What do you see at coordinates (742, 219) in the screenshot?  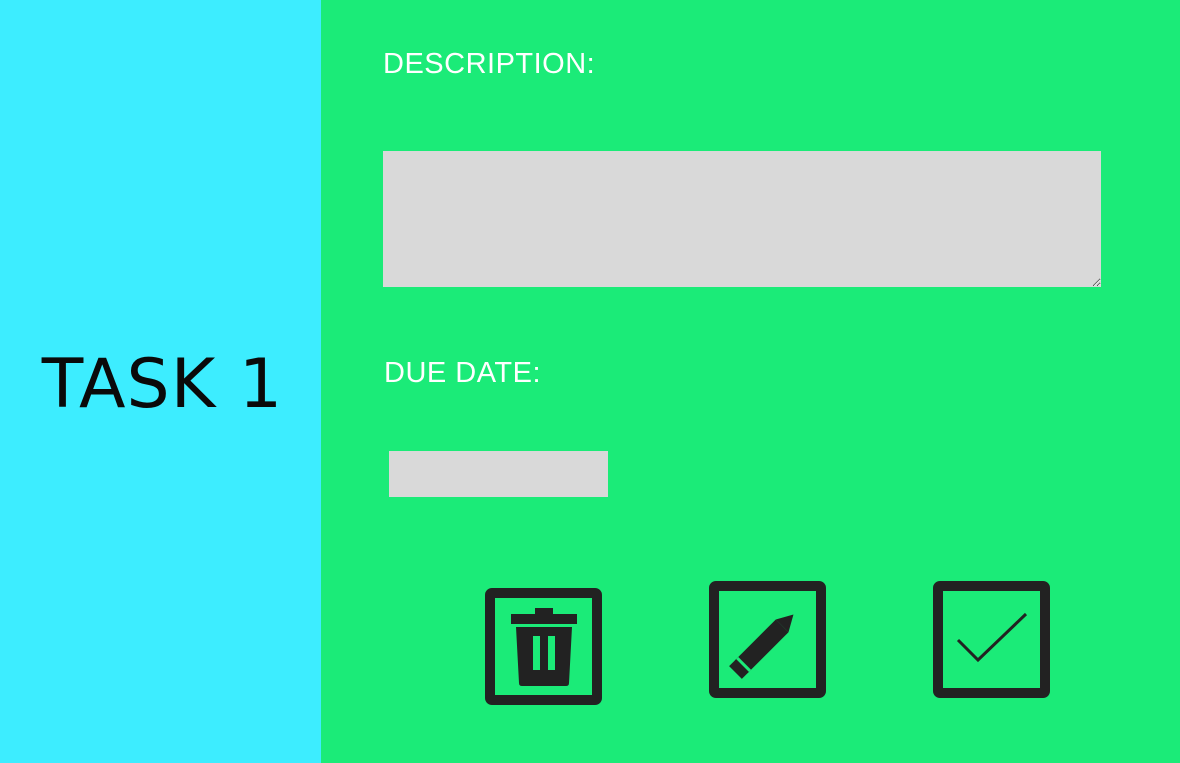 I see `description-field` at bounding box center [742, 219].